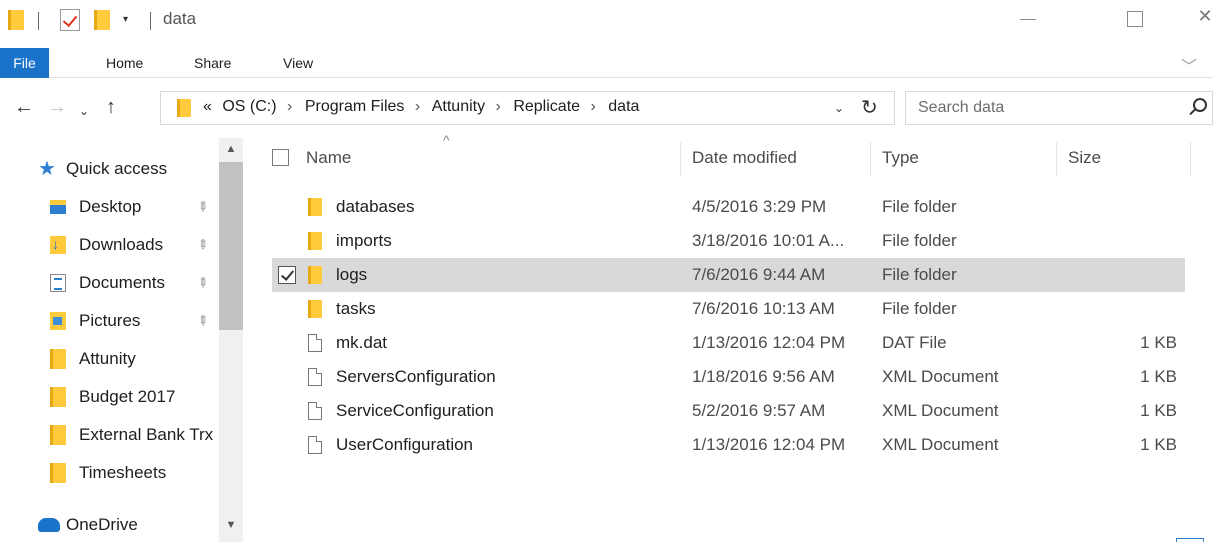 This screenshot has width=1213, height=542. What do you see at coordinates (728, 241) in the screenshot?
I see `file-row: imports 3/18/2016 10:01 A... File folder` at bounding box center [728, 241].